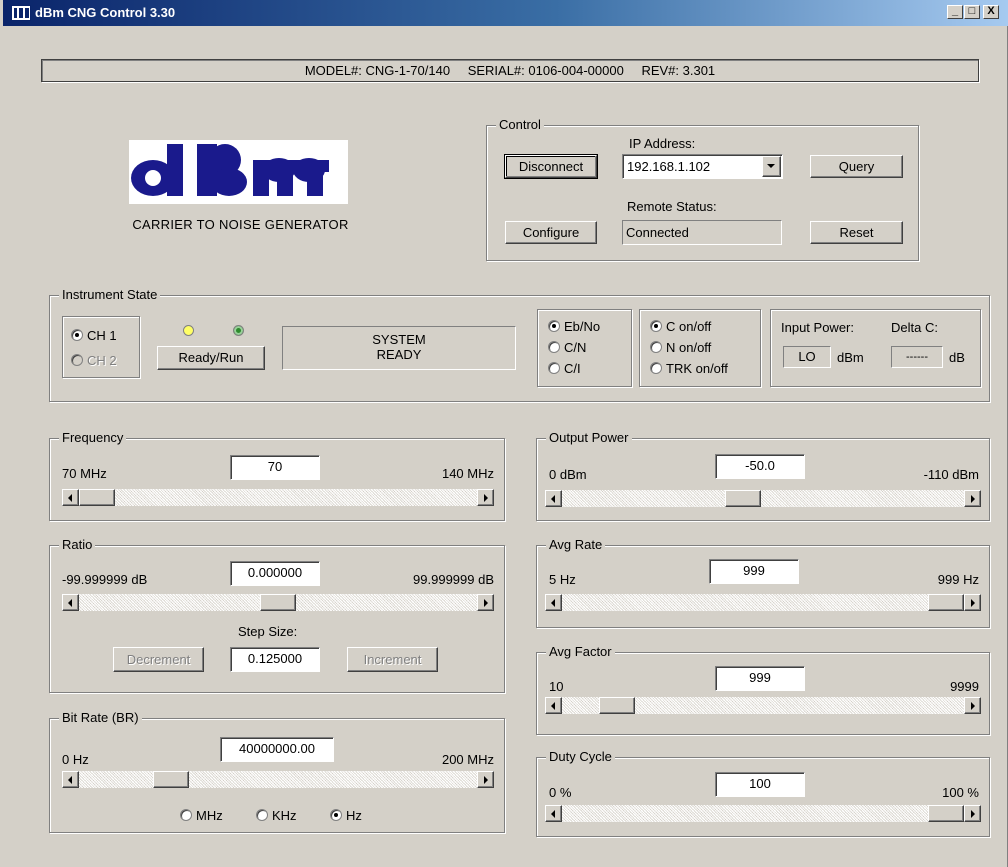  Describe the element at coordinates (278, 779) in the screenshot. I see `bit-rate-slider` at that location.